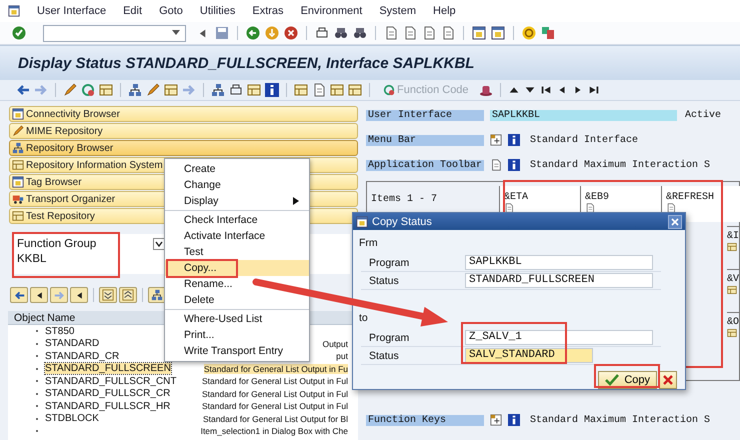 The image size is (740, 440). What do you see at coordinates (402, 222) in the screenshot?
I see `dialog-title: Copy Status` at bounding box center [402, 222].